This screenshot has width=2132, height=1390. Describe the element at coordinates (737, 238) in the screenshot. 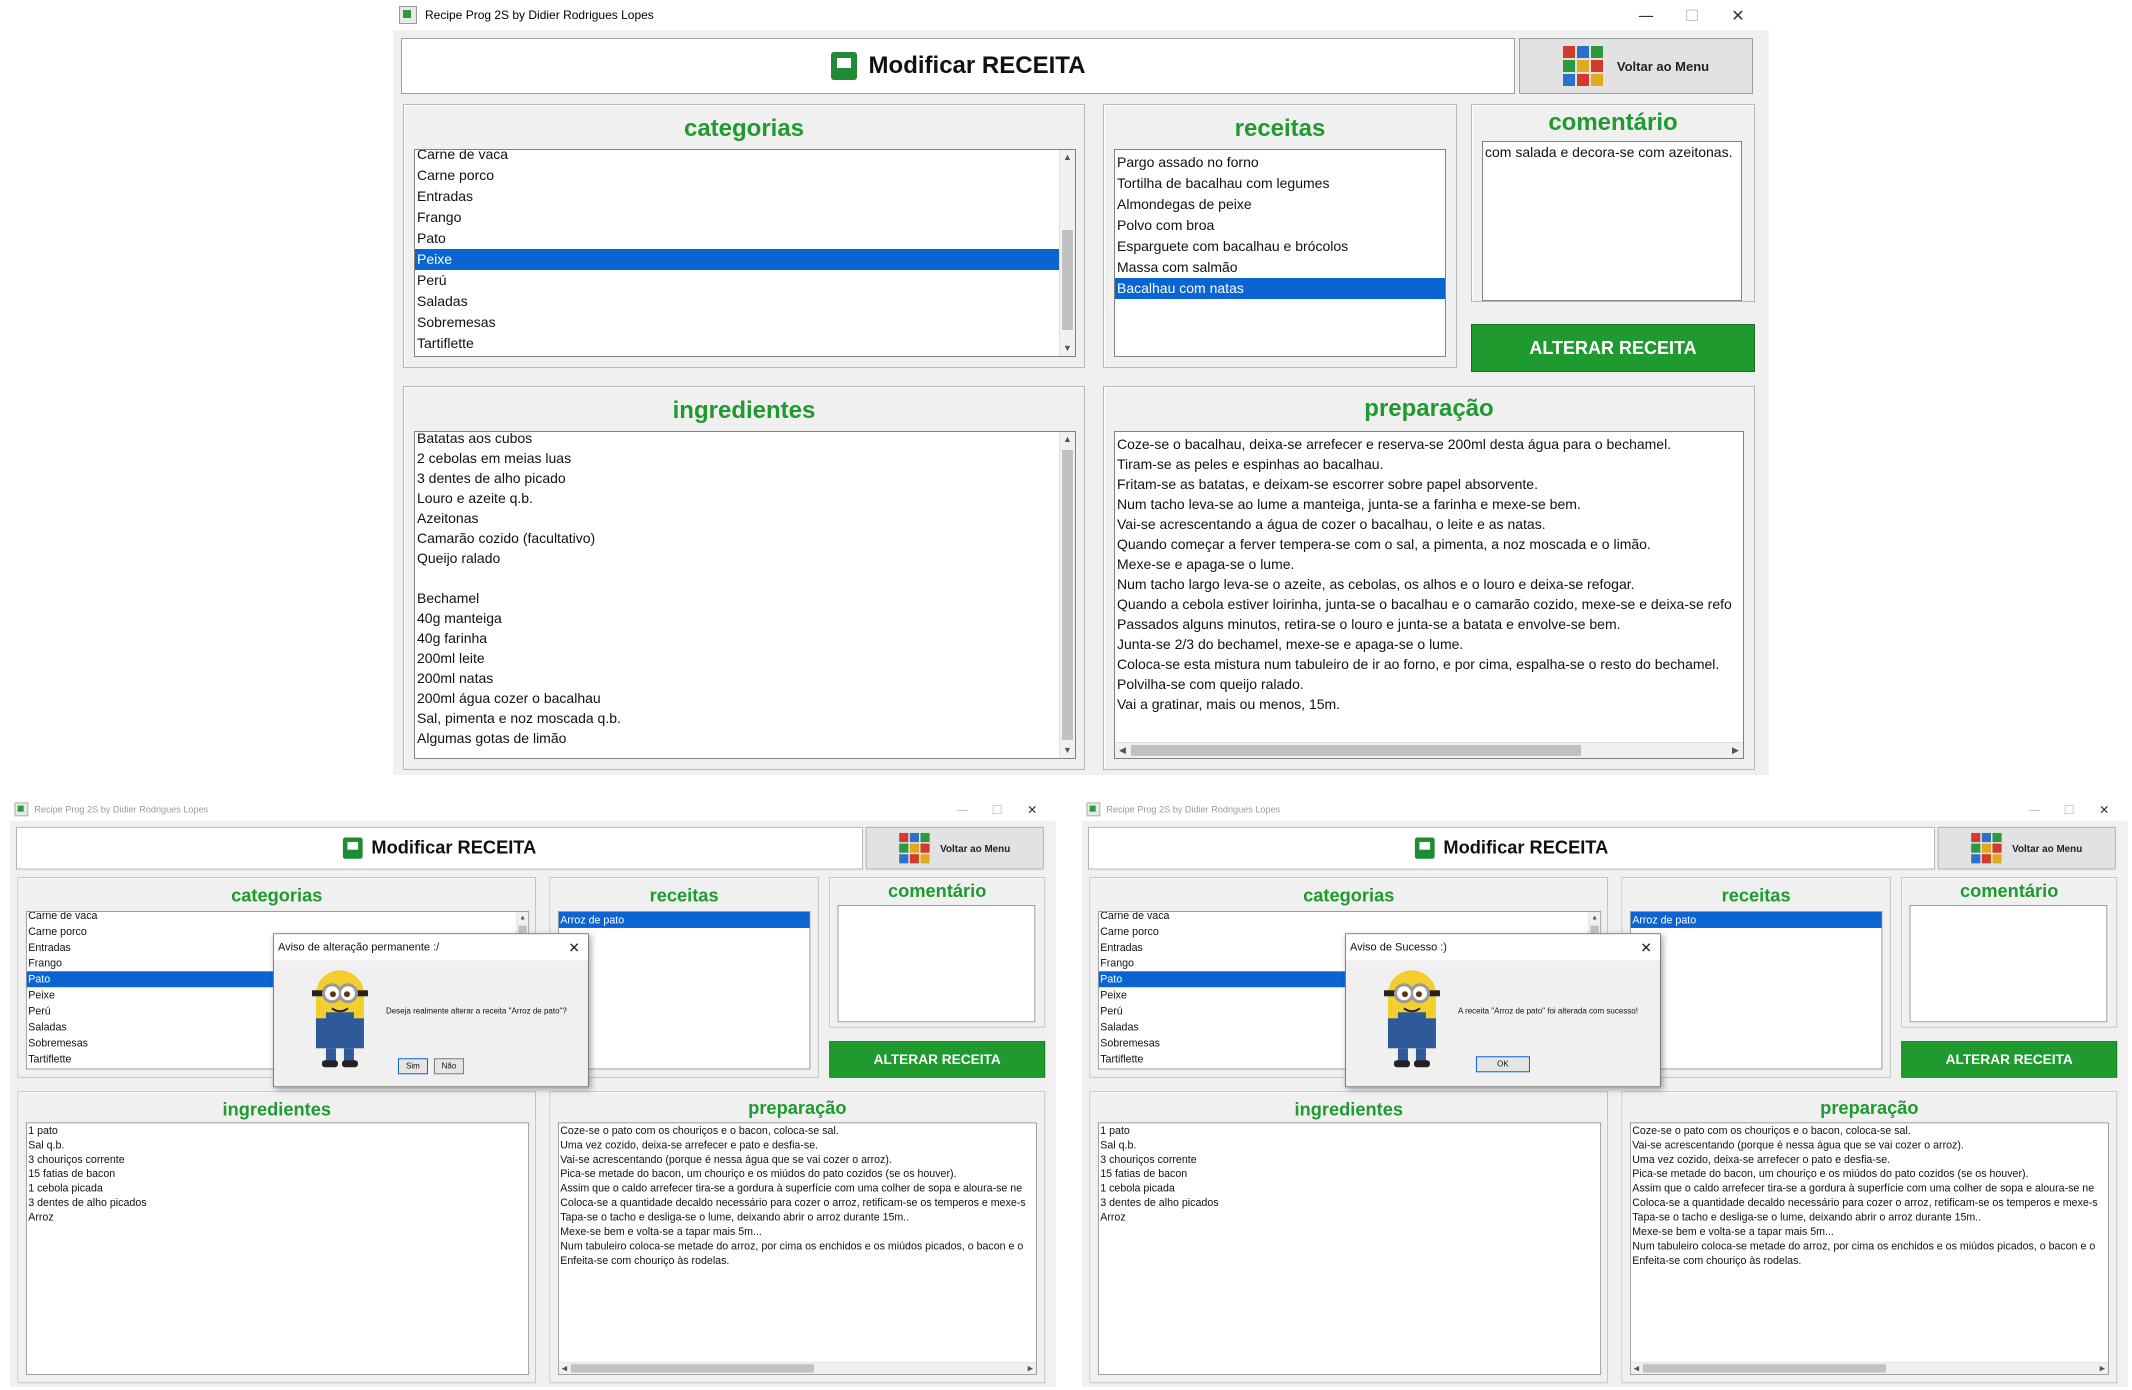

I see `categoria-item: Pato` at that location.